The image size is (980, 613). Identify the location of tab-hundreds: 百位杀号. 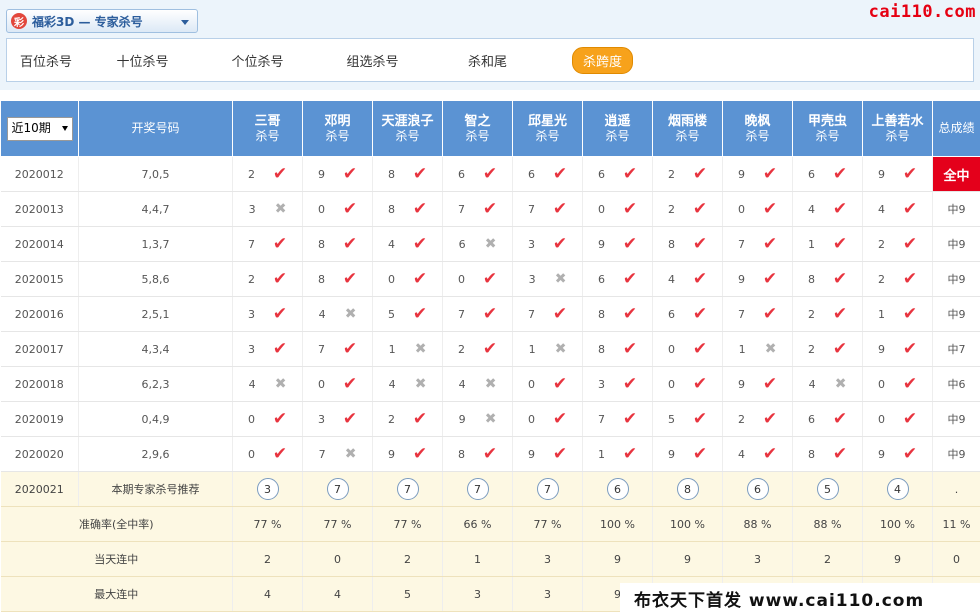
(46, 60).